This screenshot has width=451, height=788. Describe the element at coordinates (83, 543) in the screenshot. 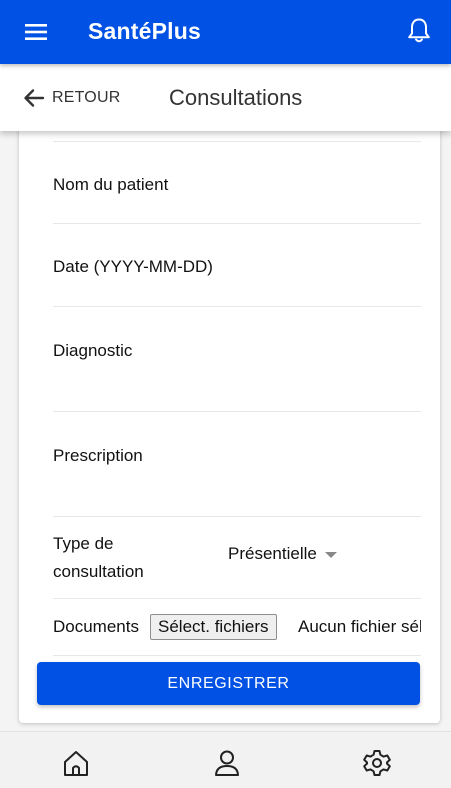

I see `consultation-type-label-line1: Type de` at that location.